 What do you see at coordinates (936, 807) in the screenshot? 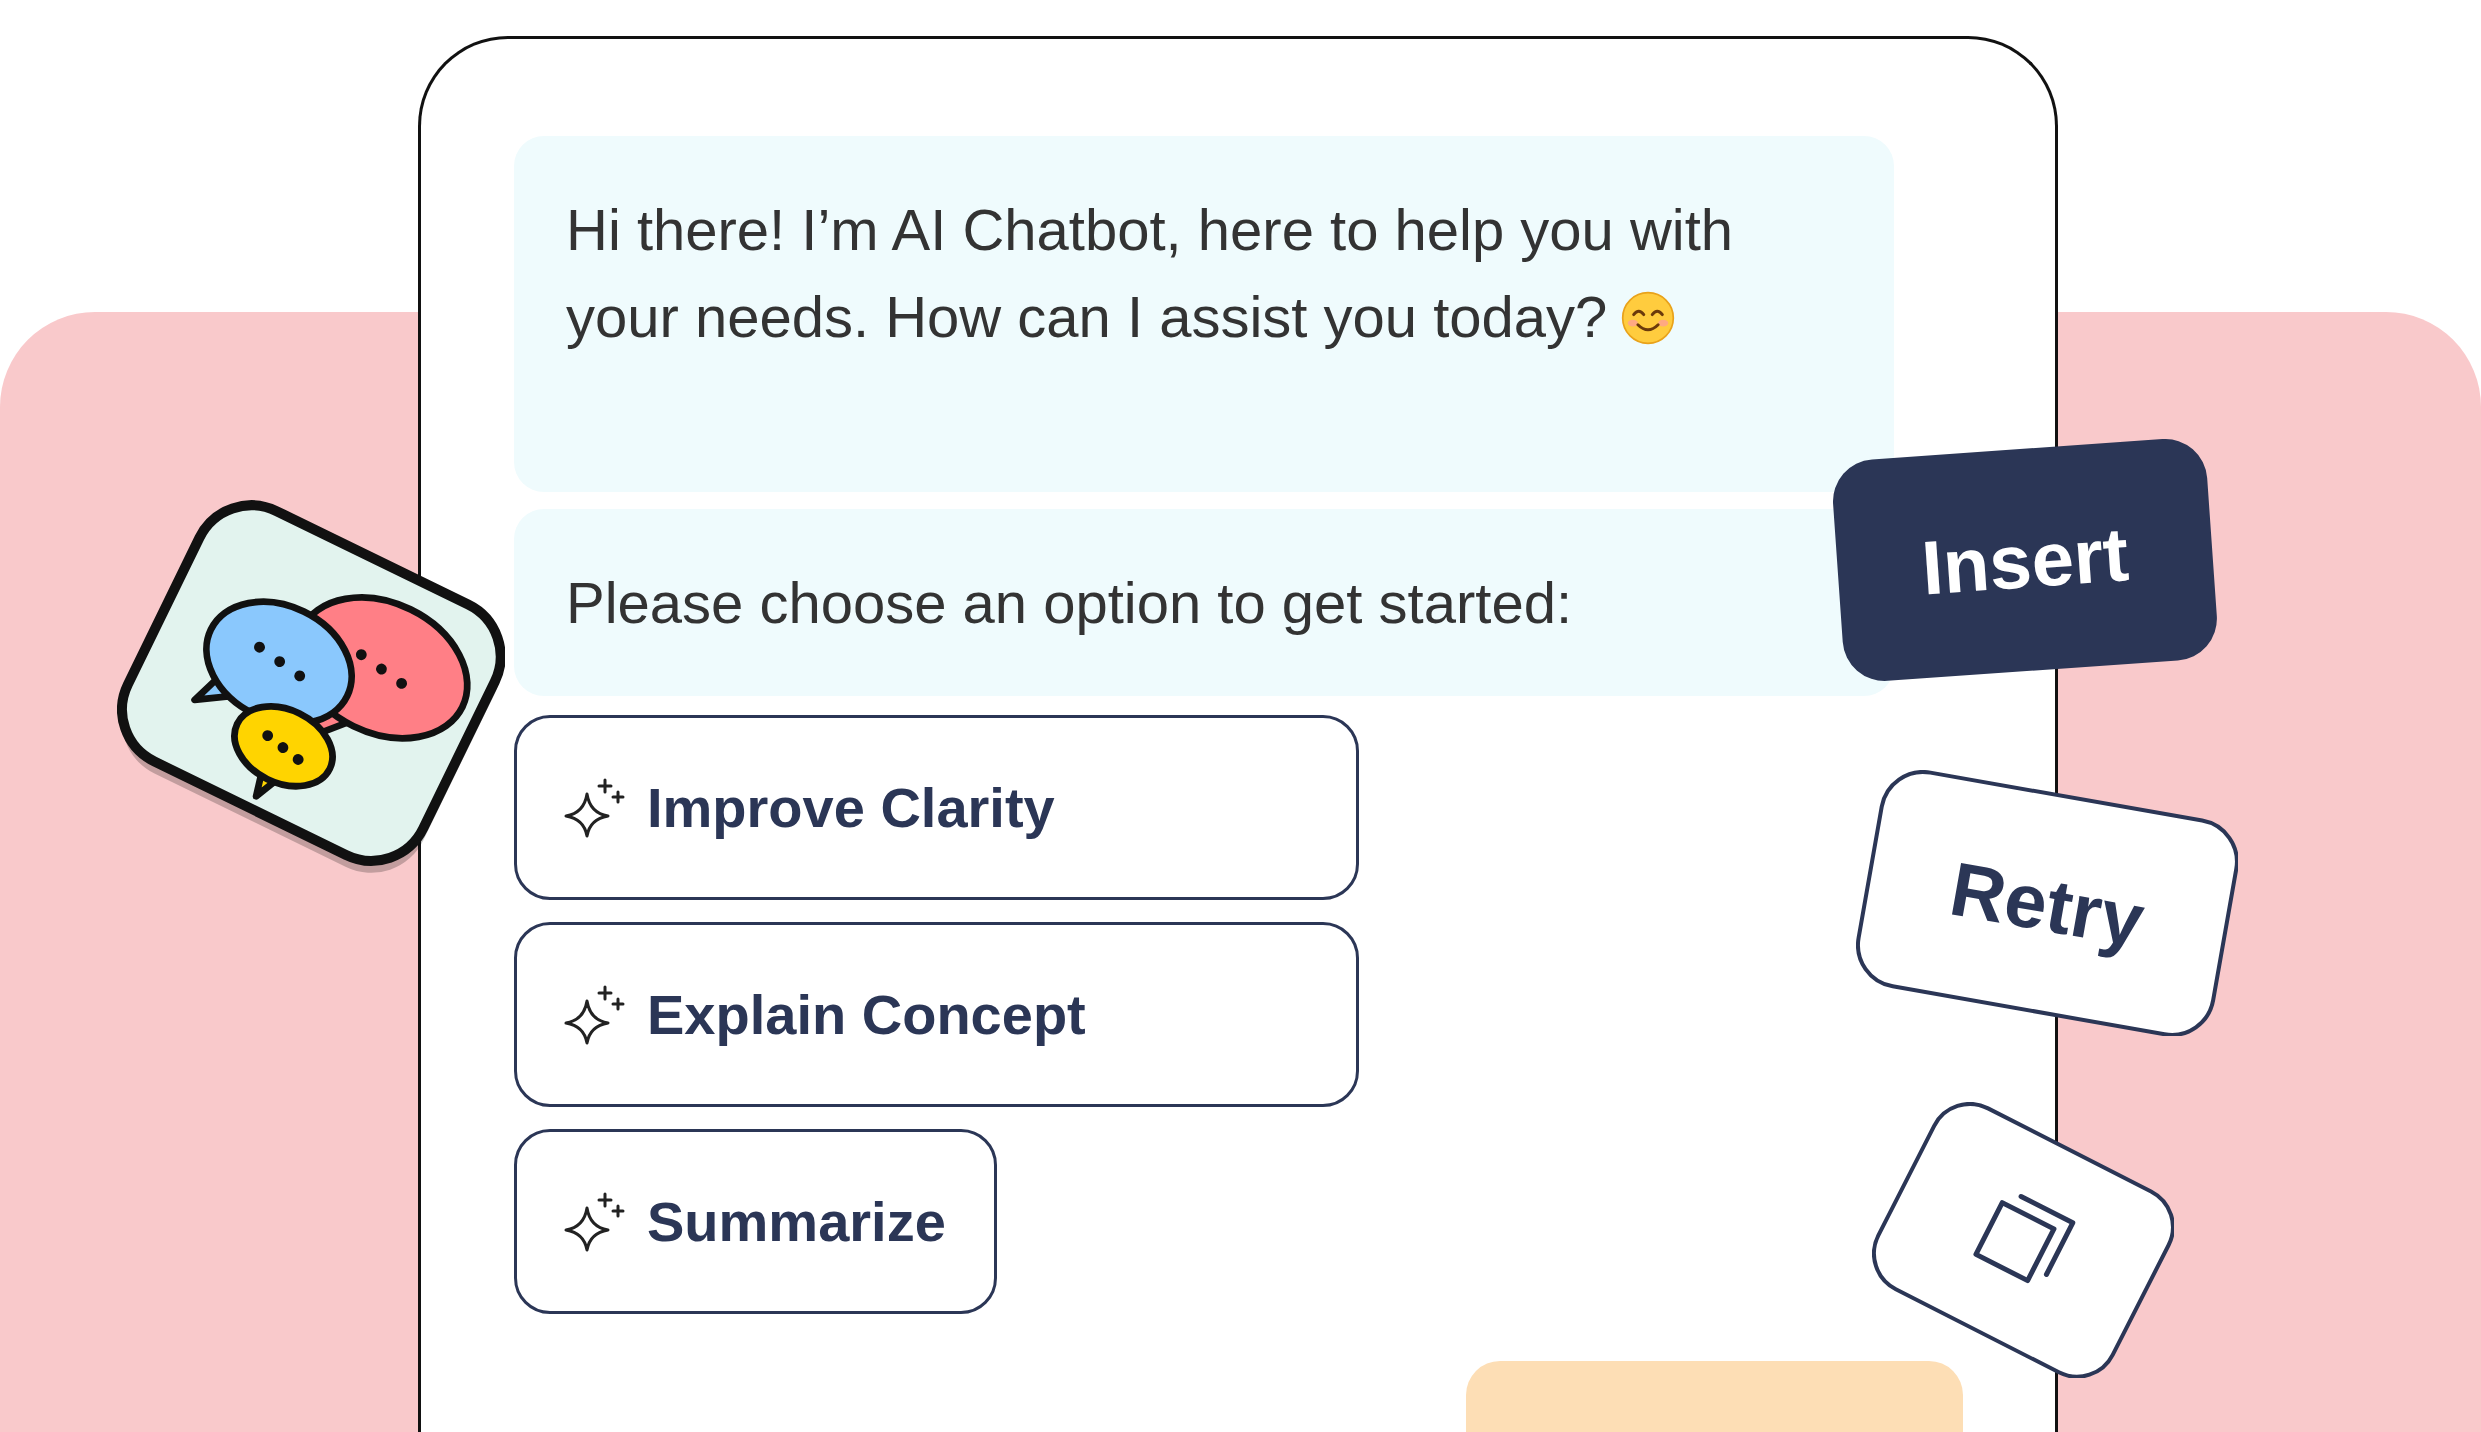
I see `option-button: Improve Clarity` at bounding box center [936, 807].